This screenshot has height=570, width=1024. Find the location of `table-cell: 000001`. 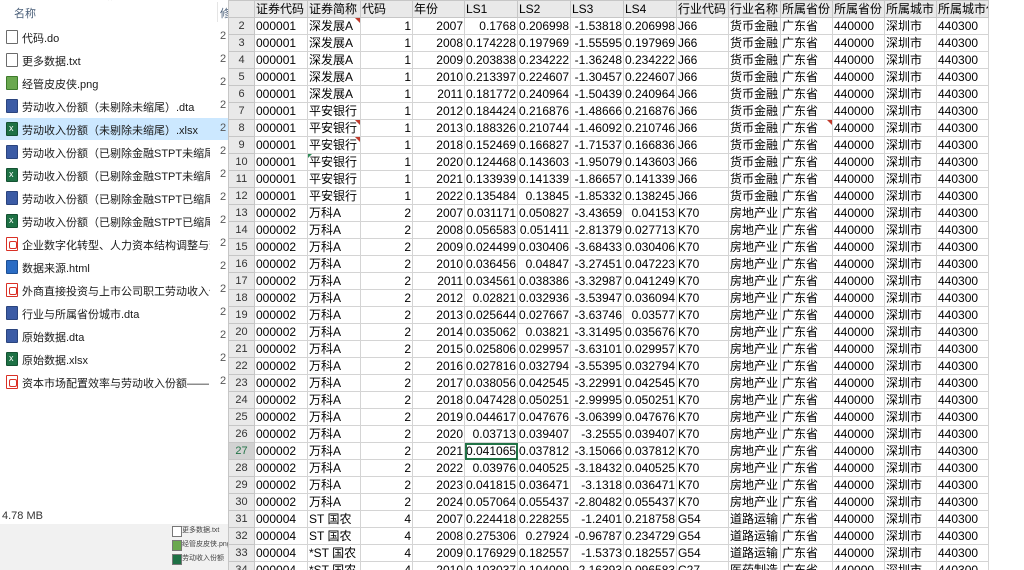

table-cell: 000001 is located at coordinates (281, 60).